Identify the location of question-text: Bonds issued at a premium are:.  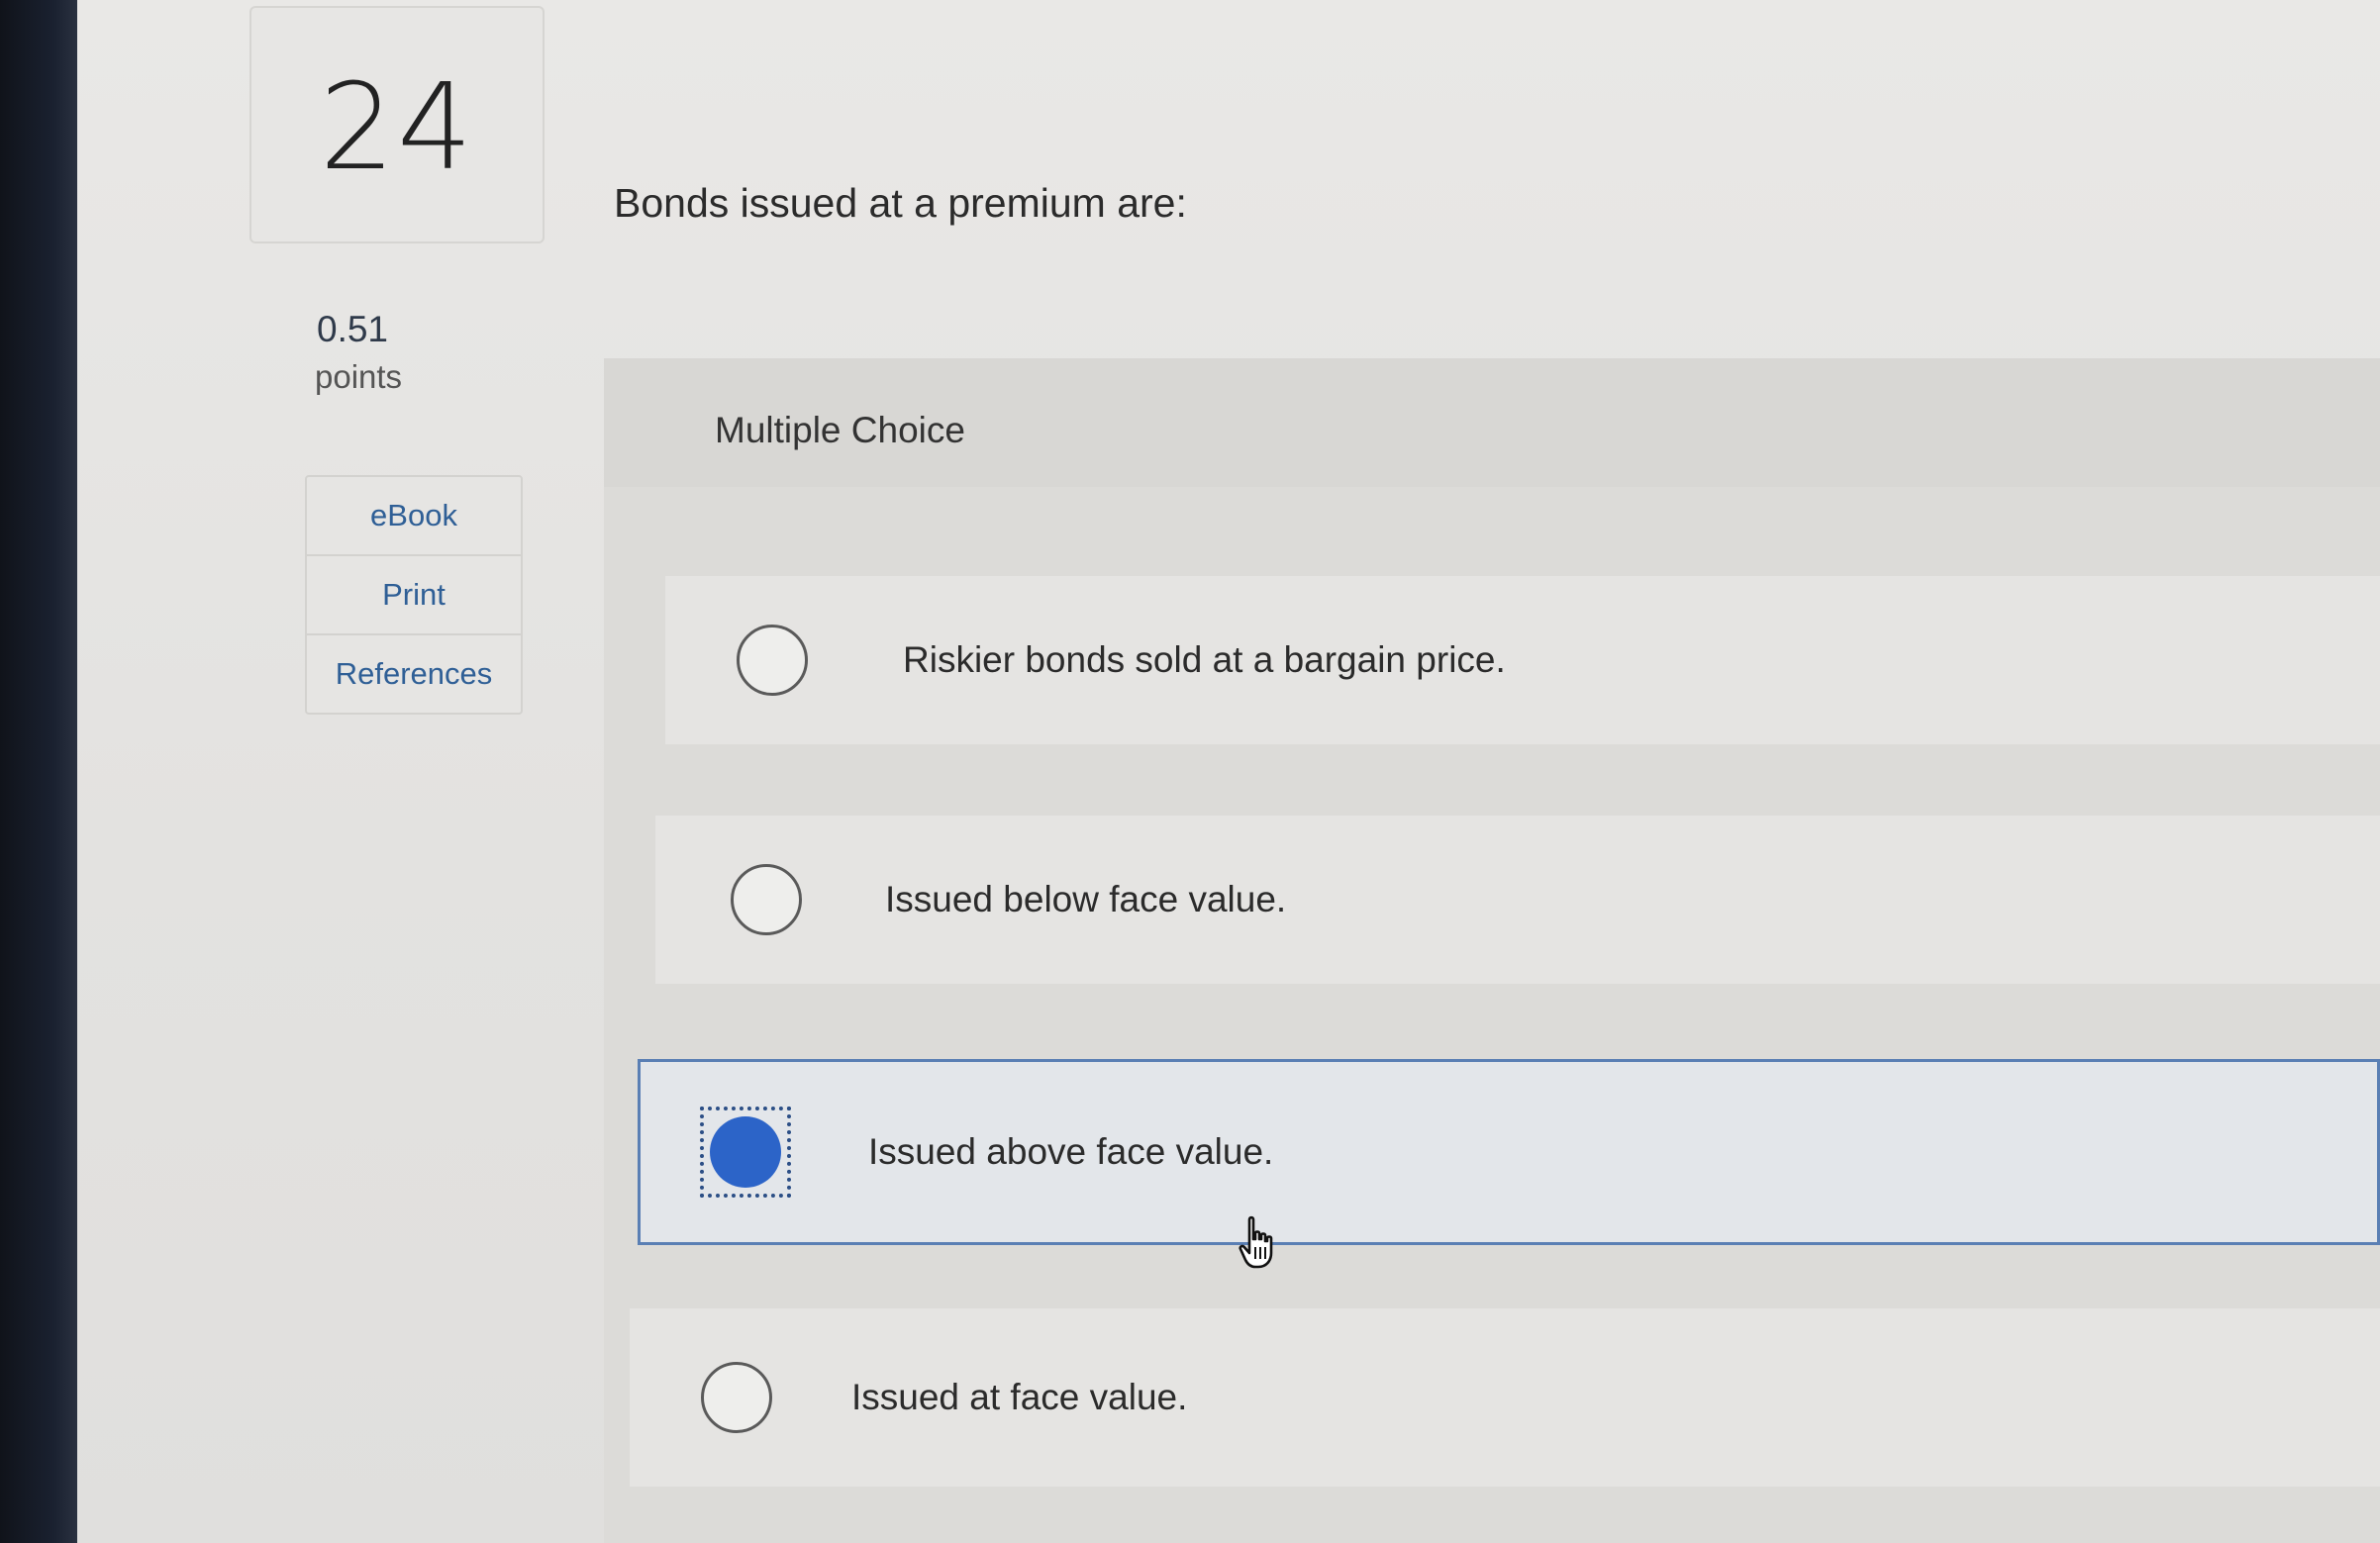
(900, 203).